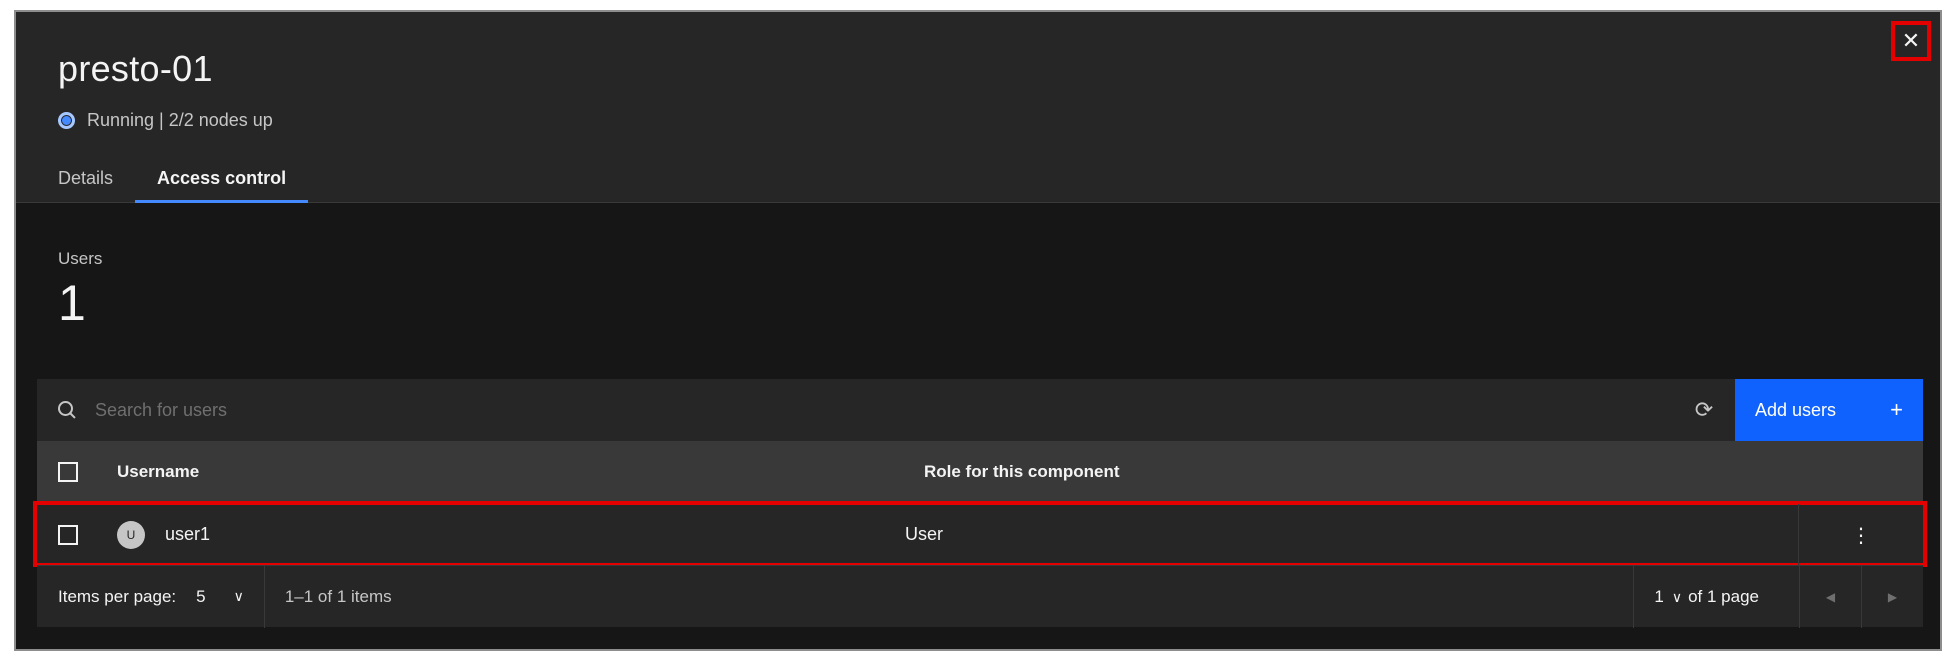 The width and height of the screenshot is (1958, 672). What do you see at coordinates (68, 472) in the screenshot?
I see `select-all-checkbox` at bounding box center [68, 472].